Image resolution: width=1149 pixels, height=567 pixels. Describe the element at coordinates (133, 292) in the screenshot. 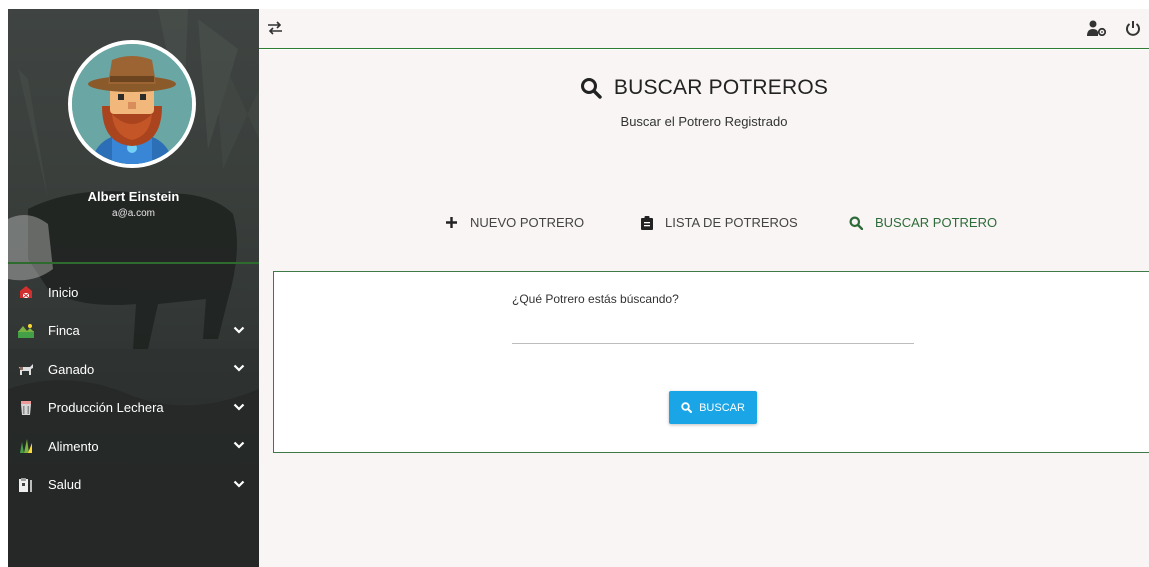

I see `sidebar-item-inicio: Inicio` at that location.